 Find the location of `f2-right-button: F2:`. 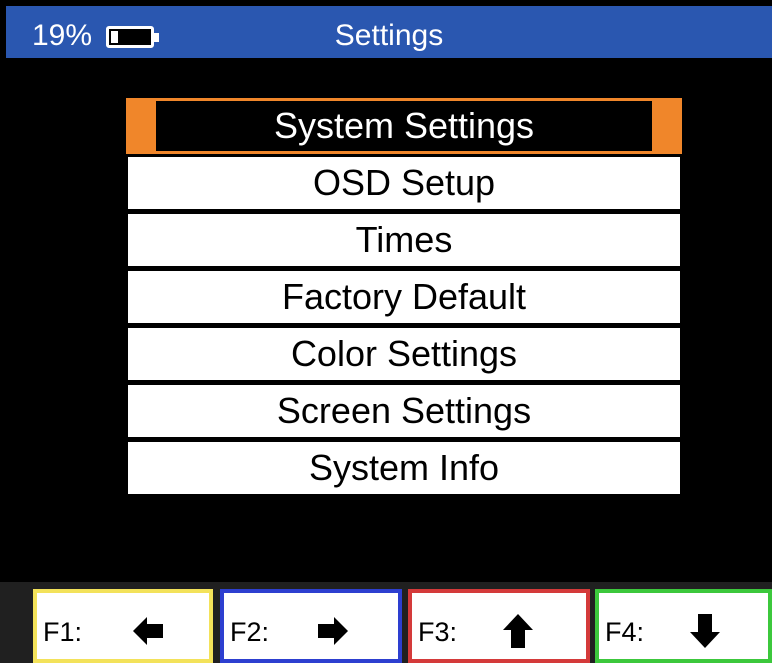

f2-right-button: F2: is located at coordinates (311, 626).